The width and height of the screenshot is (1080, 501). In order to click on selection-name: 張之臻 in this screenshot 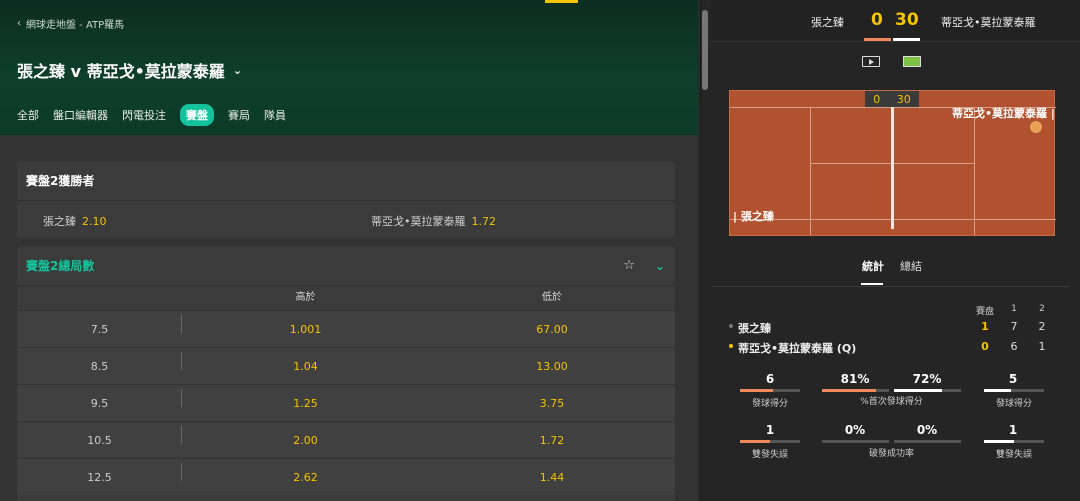, I will do `click(59, 221)`.